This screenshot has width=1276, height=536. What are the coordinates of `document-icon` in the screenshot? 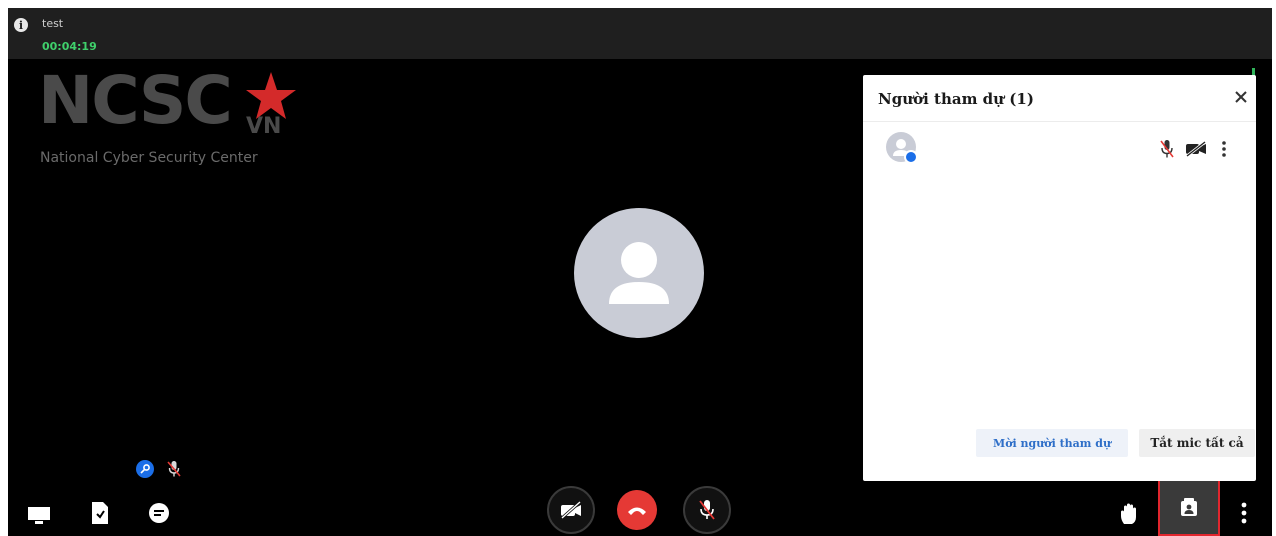 It's located at (100, 513).